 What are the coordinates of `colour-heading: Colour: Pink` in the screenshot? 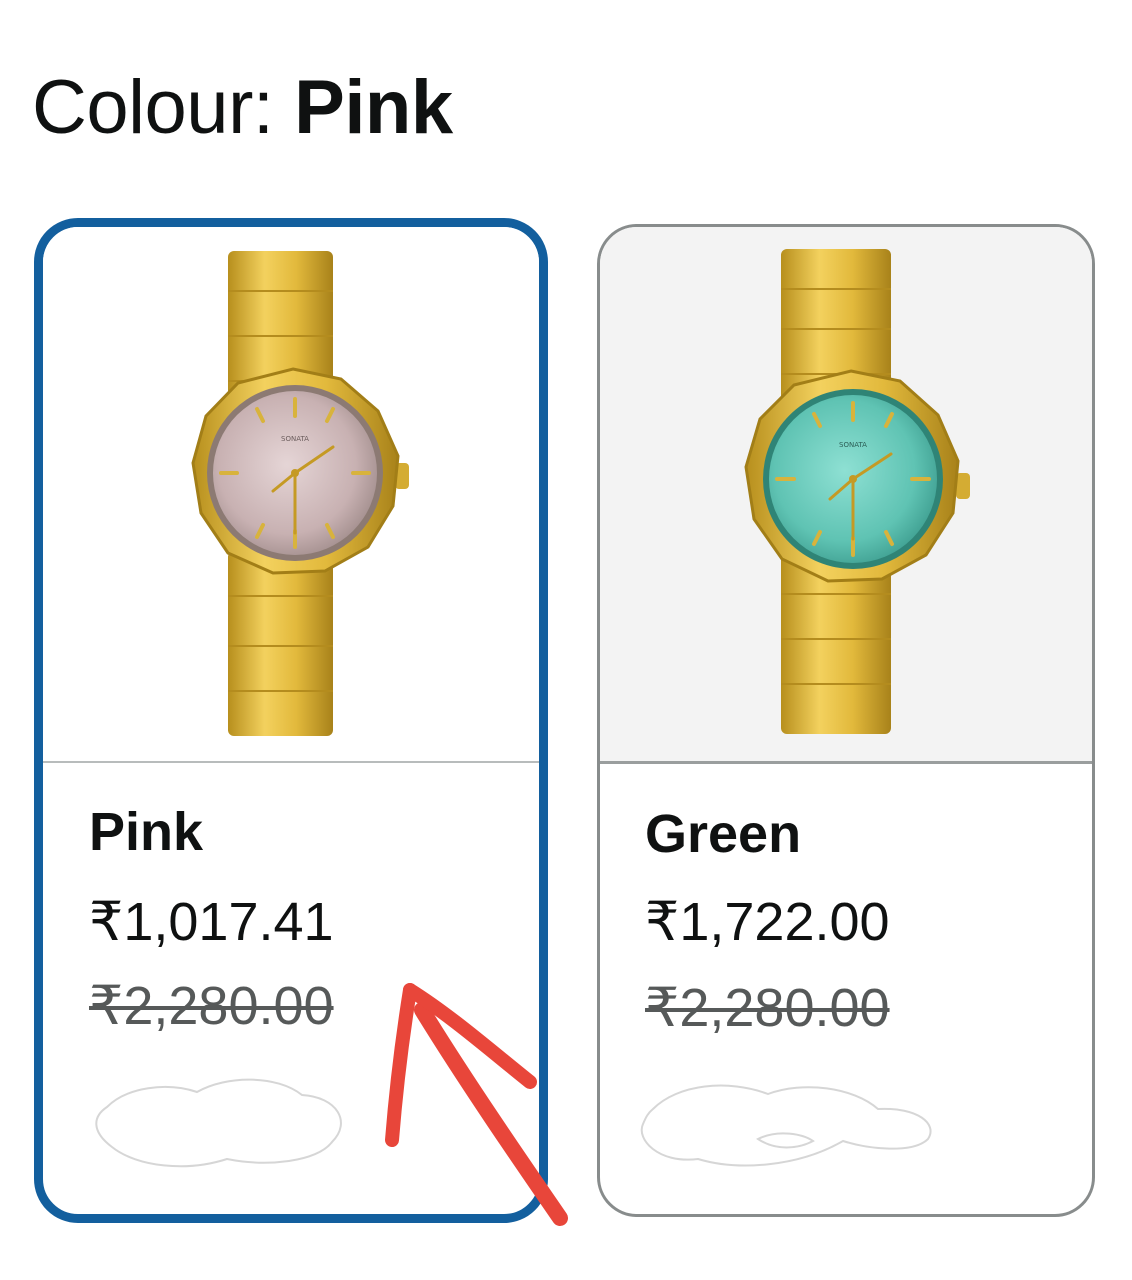 It's located at (242, 108).